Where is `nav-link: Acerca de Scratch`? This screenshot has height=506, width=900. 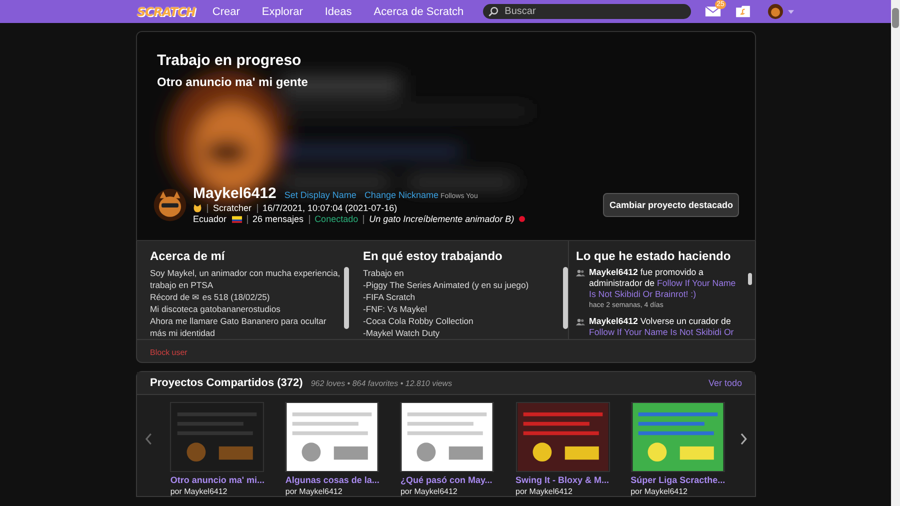
nav-link: Acerca de Scratch is located at coordinates (418, 12).